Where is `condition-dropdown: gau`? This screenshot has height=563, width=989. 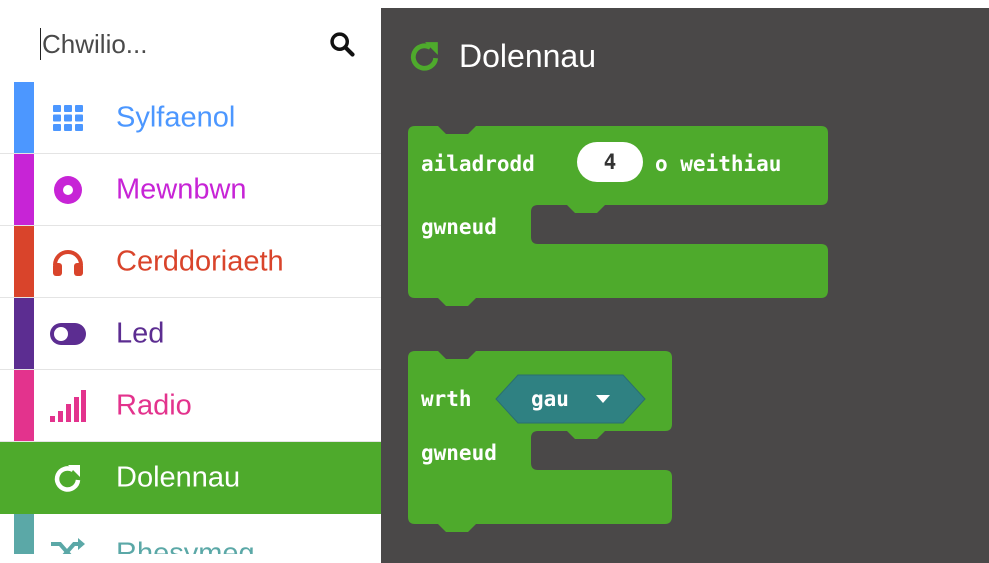 condition-dropdown: gau is located at coordinates (550, 399).